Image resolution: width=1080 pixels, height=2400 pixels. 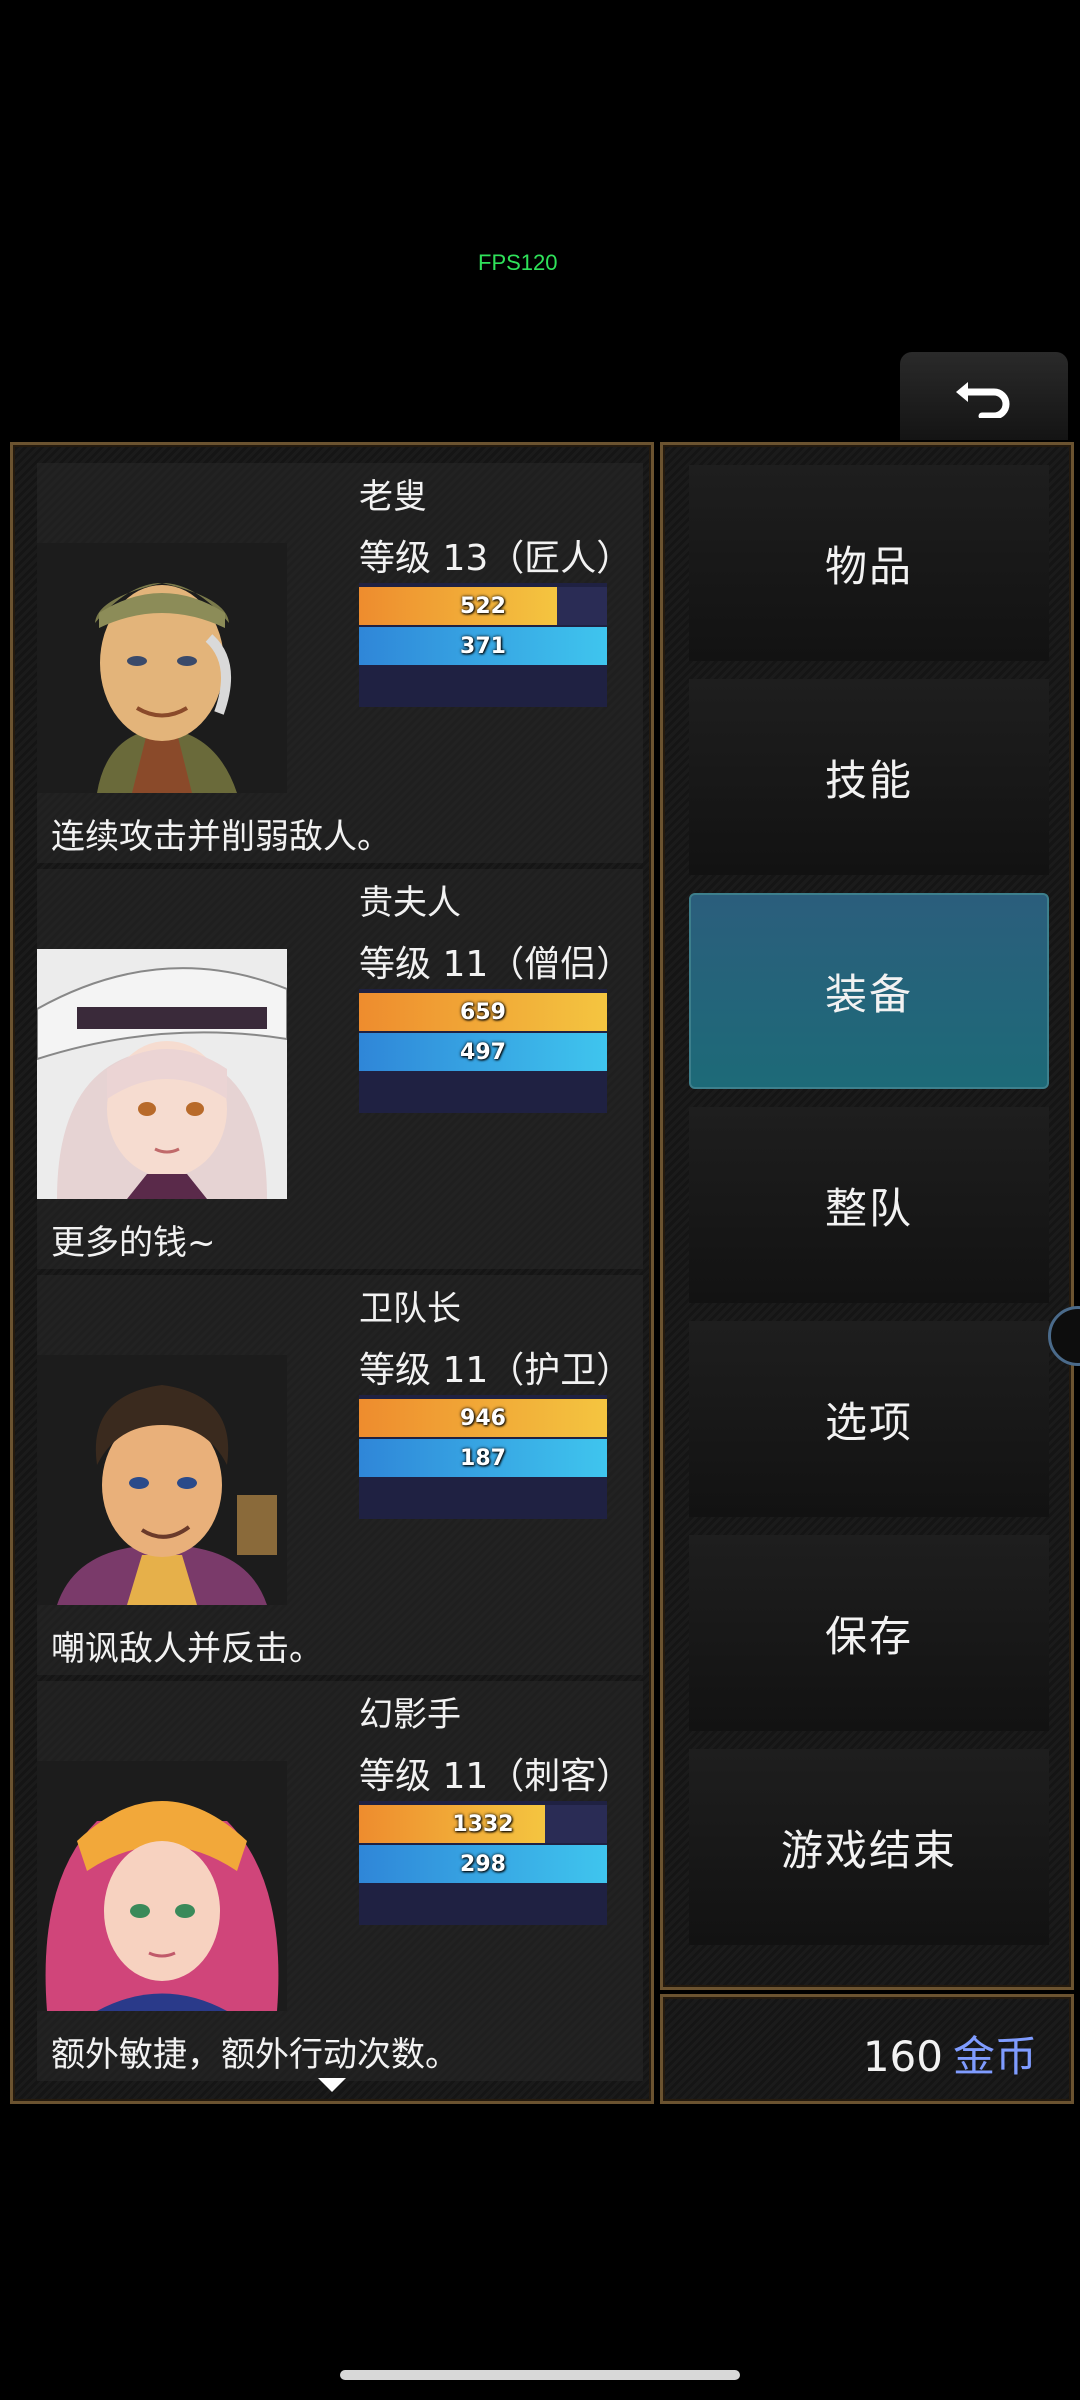 What do you see at coordinates (410, 1309) in the screenshot?
I see `member-name: 卫队长` at bounding box center [410, 1309].